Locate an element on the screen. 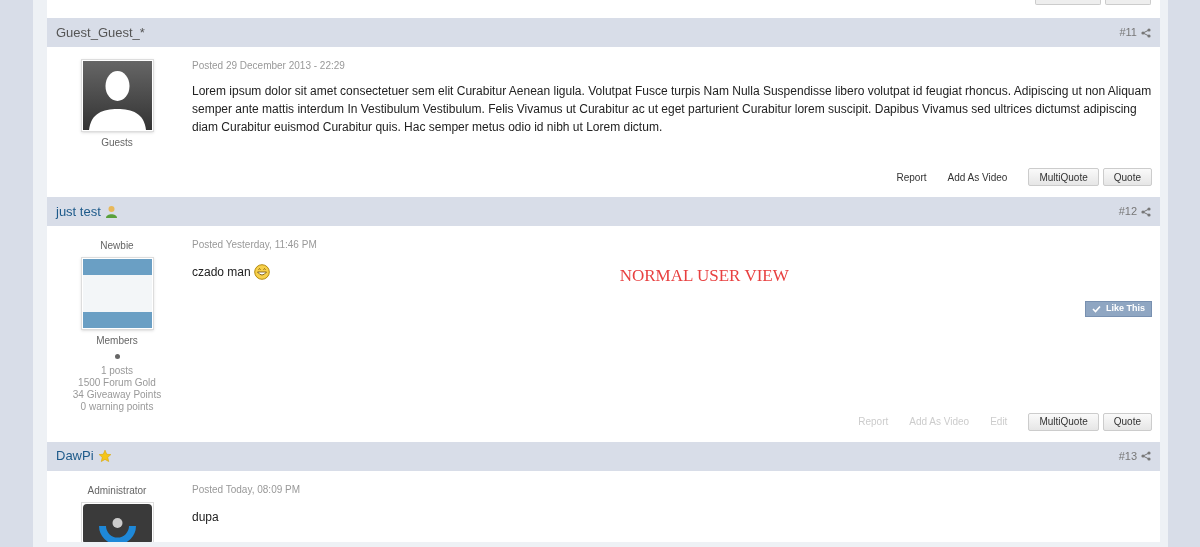 The height and width of the screenshot is (547, 1200). member-stat: 1500 Forum Gold is located at coordinates (117, 383).